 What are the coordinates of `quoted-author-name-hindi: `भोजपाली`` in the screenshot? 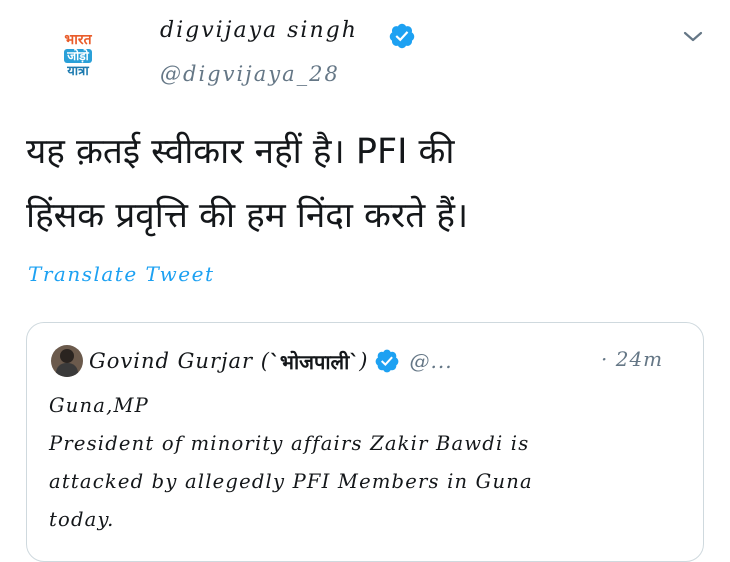 It's located at (314, 361).